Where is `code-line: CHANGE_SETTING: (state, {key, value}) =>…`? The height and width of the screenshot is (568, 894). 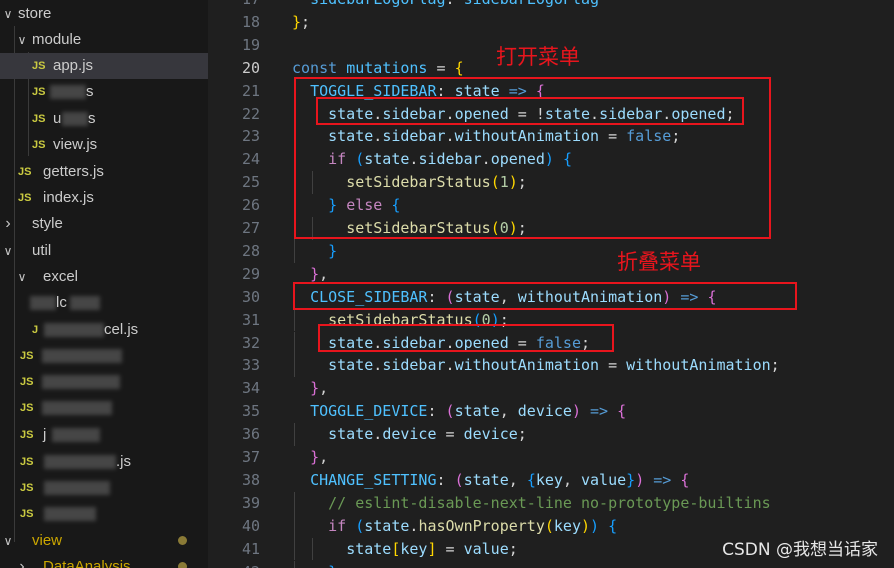
code-line: CHANGE_SETTING: (state, {key, value}) =>… is located at coordinates (490, 480).